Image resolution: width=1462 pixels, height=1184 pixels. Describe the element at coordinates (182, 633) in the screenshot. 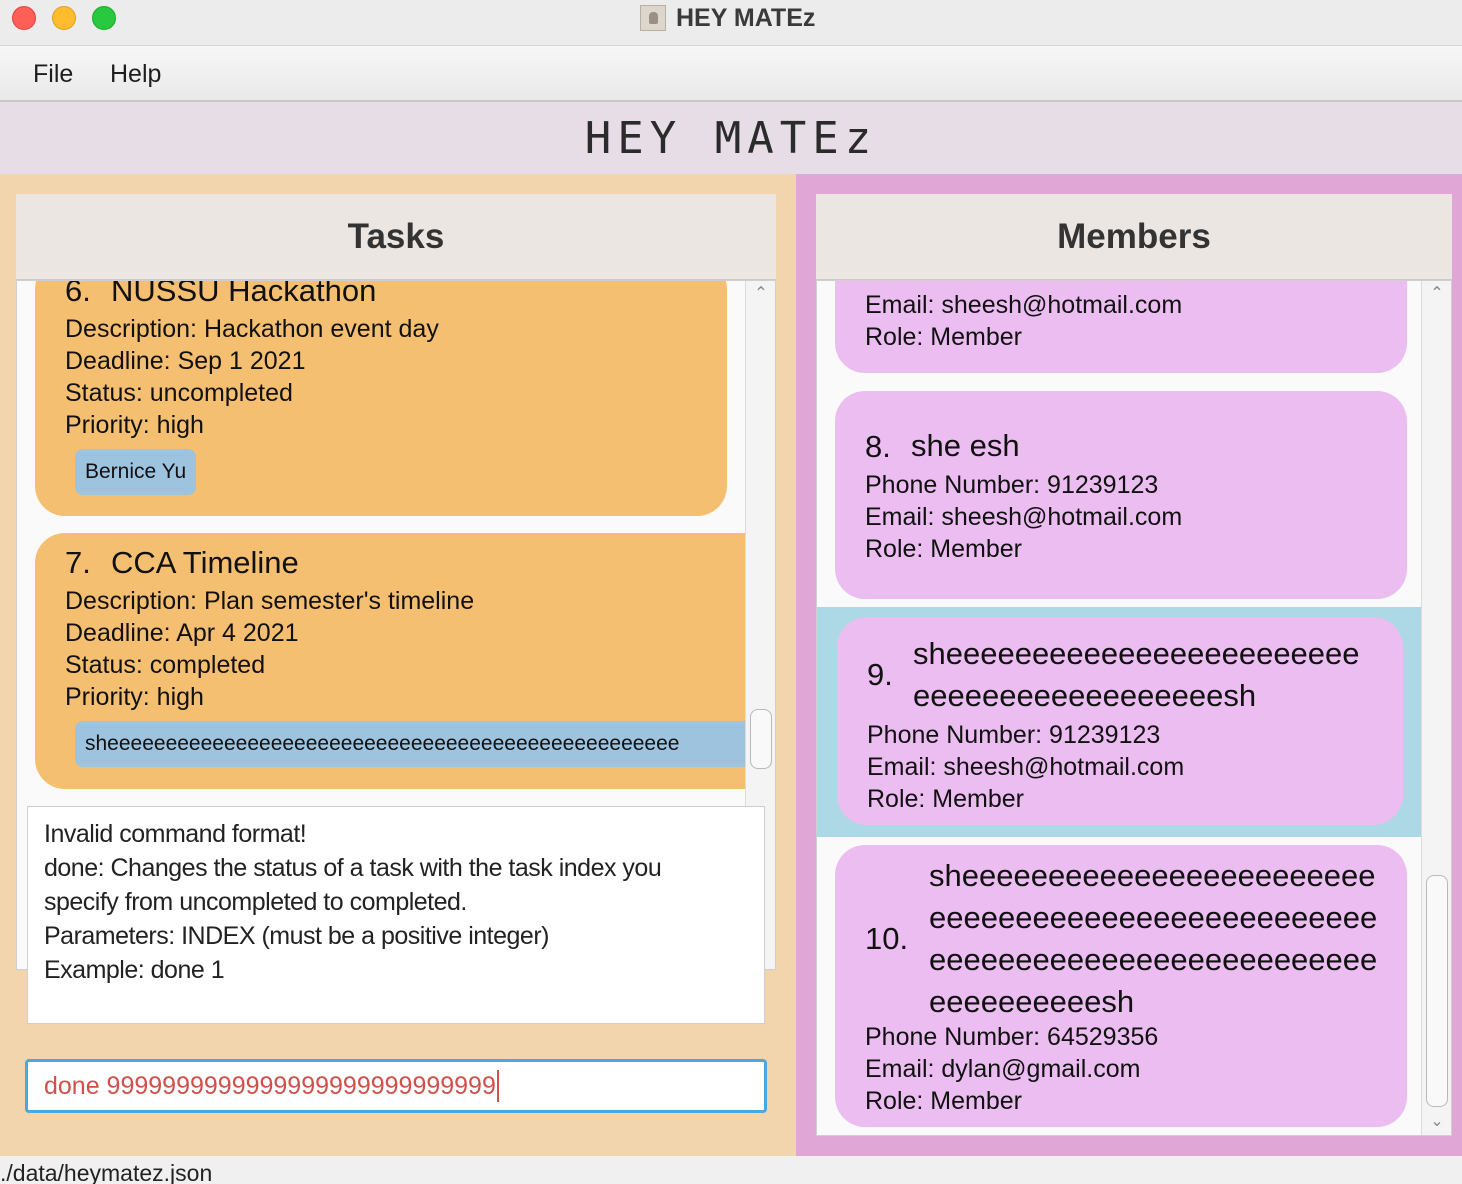

I see `task-deadline: Deadline: Apr 4 2021` at that location.